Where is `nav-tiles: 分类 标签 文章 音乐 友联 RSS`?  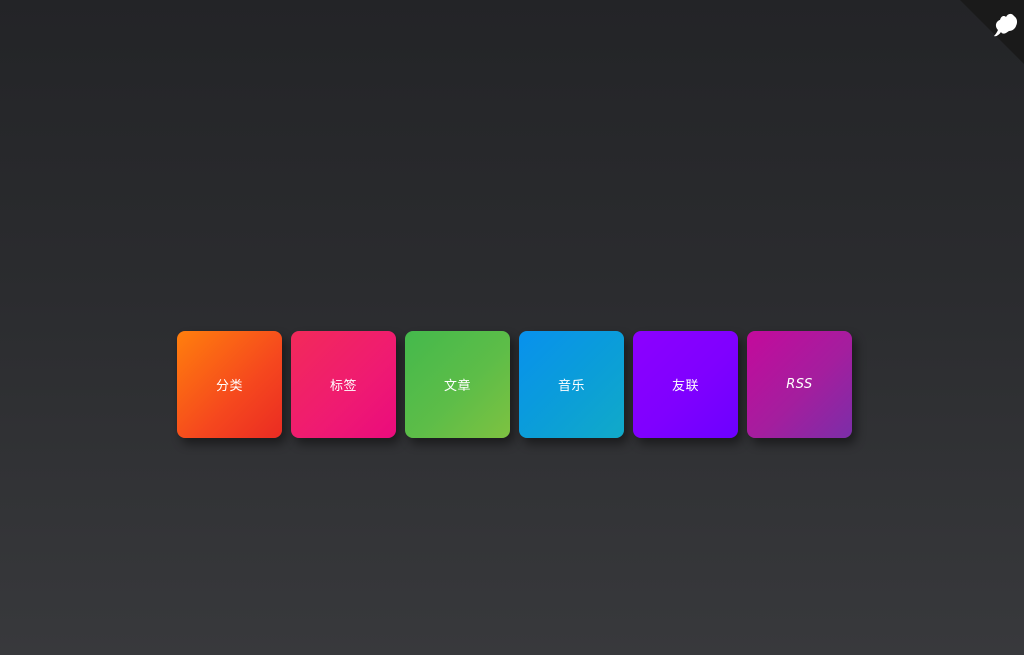 nav-tiles: 分类 标签 文章 音乐 友联 RSS is located at coordinates (514, 384).